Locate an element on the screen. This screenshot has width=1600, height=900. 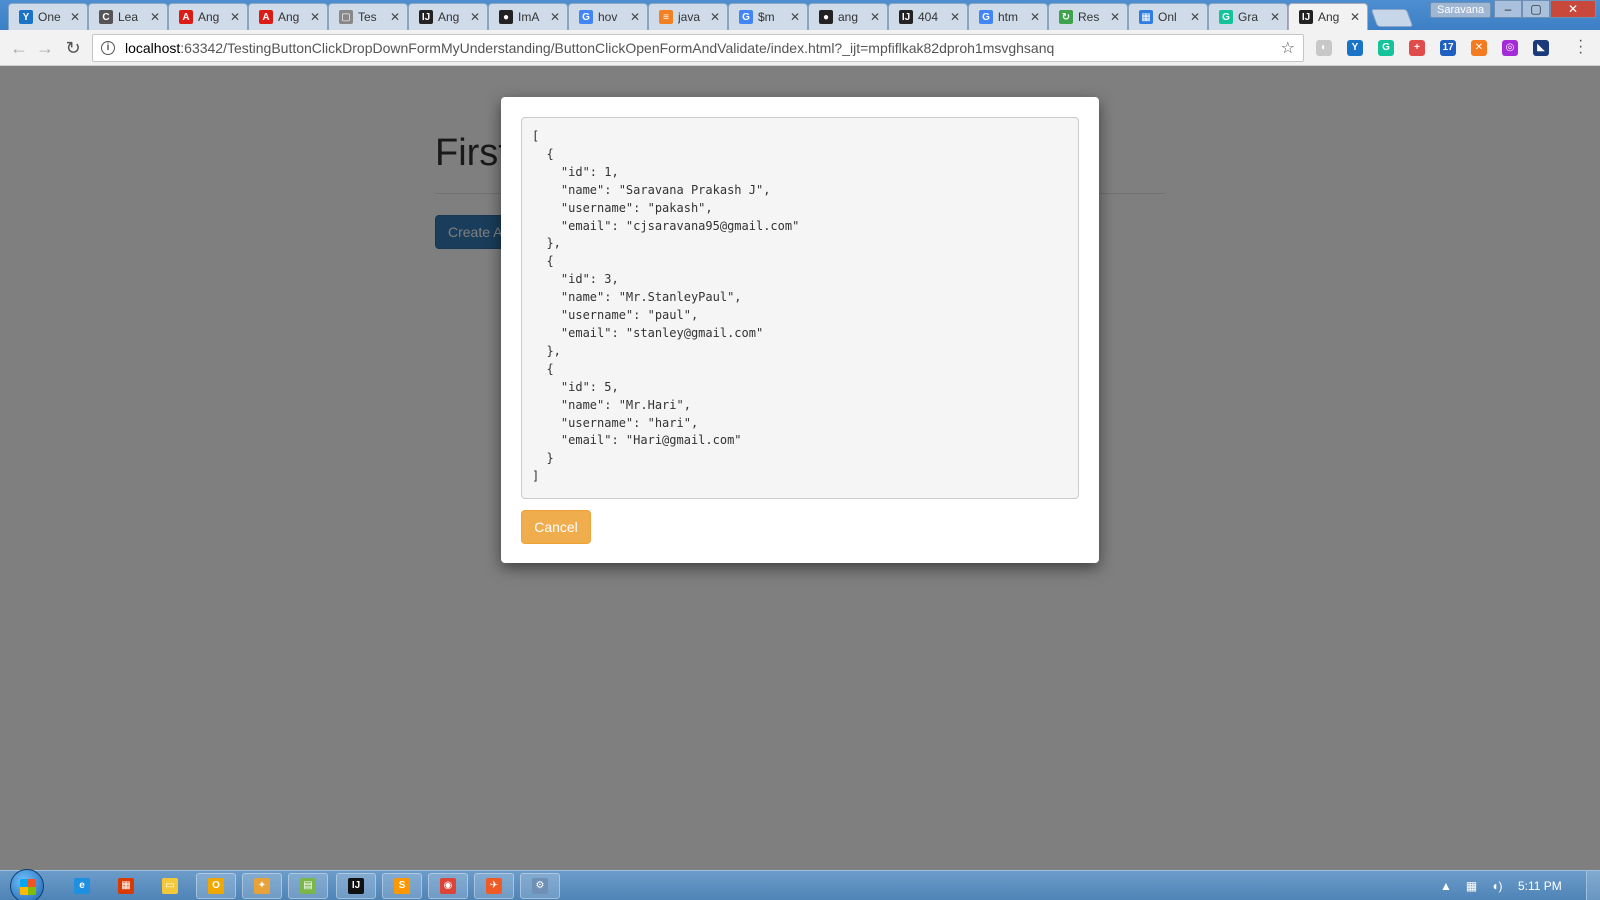
browser-tab: ● ImA ✕ is located at coordinates (528, 16).